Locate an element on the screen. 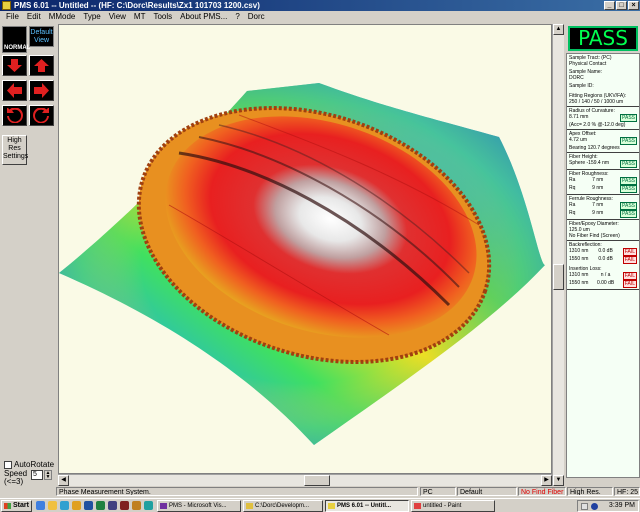 The image size is (640, 512). terminal-icon is located at coordinates (112, 505).